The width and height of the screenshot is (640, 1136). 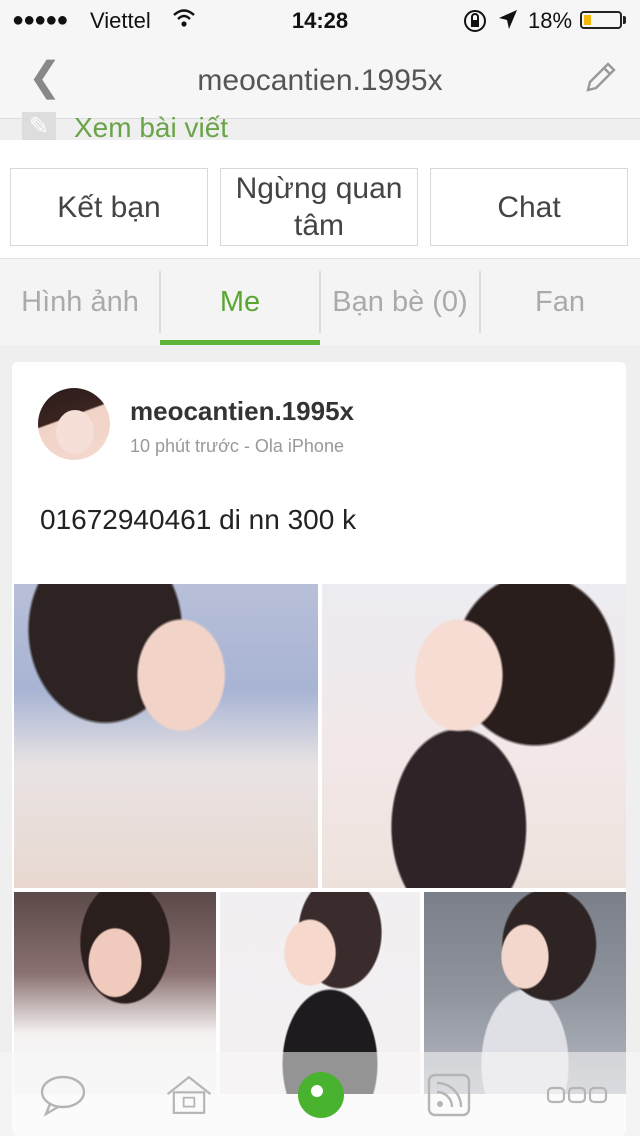 I want to click on status-bar: ●●●●● Viettel 14:28 18%, so click(x=320, y=20).